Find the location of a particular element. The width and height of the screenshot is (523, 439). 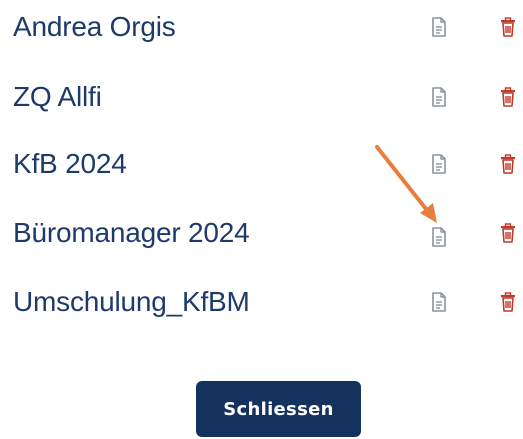

list-item: KfB 2024 is located at coordinates (261, 164).